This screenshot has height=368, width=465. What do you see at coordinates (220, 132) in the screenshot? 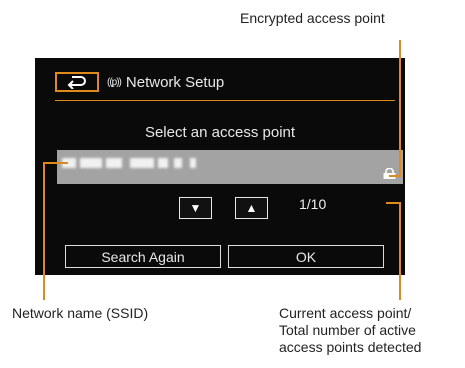
I see `prompt-text: Select an access point` at bounding box center [220, 132].